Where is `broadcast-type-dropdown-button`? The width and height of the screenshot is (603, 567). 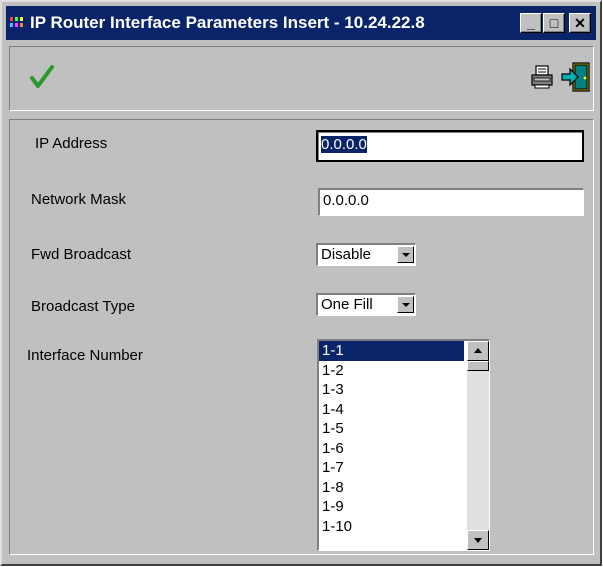
broadcast-type-dropdown-button is located at coordinates (405, 304).